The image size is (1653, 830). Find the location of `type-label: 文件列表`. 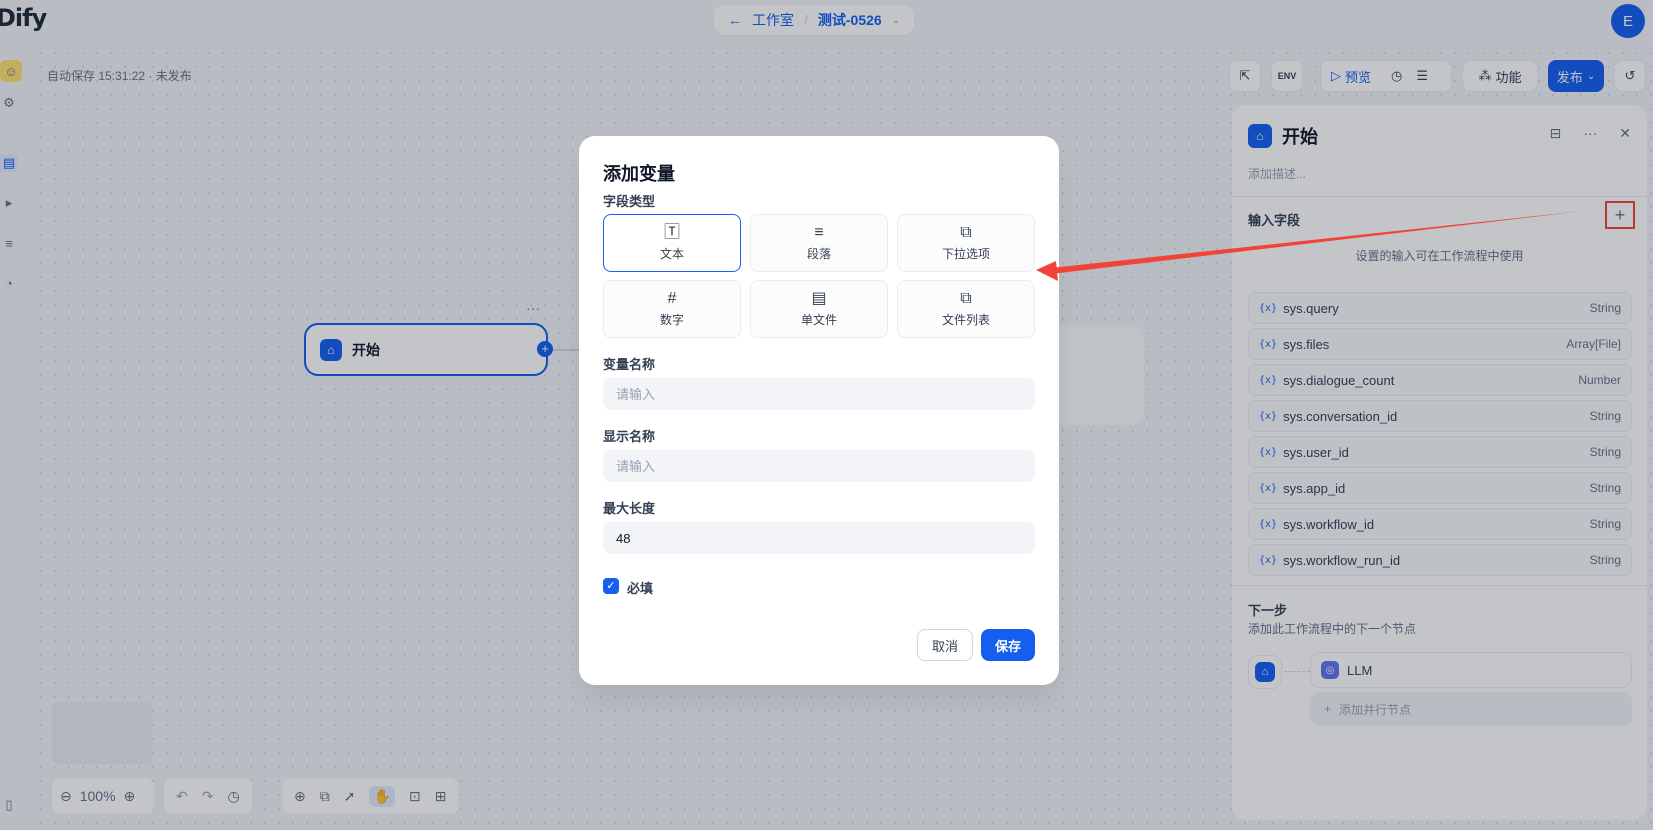

type-label: 文件列表 is located at coordinates (965, 320).